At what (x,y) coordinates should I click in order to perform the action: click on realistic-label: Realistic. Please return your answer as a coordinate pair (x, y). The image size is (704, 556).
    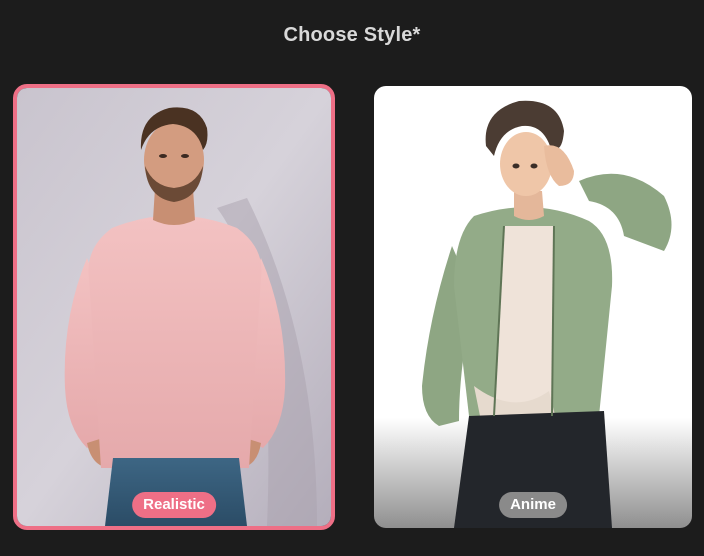
    Looking at the image, I should click on (174, 505).